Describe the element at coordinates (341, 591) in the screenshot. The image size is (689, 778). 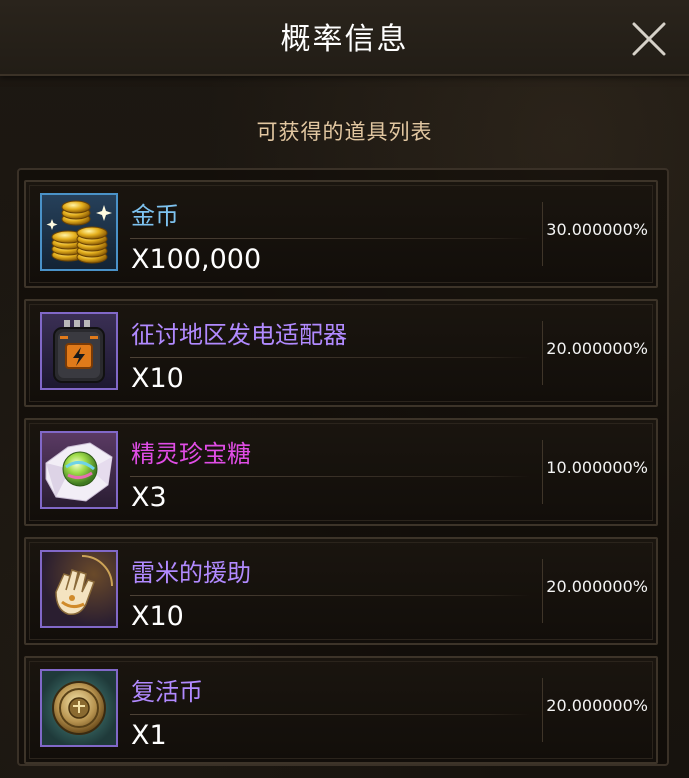
I see `list-item: 雷米的援助 X10 20.000000%` at that location.